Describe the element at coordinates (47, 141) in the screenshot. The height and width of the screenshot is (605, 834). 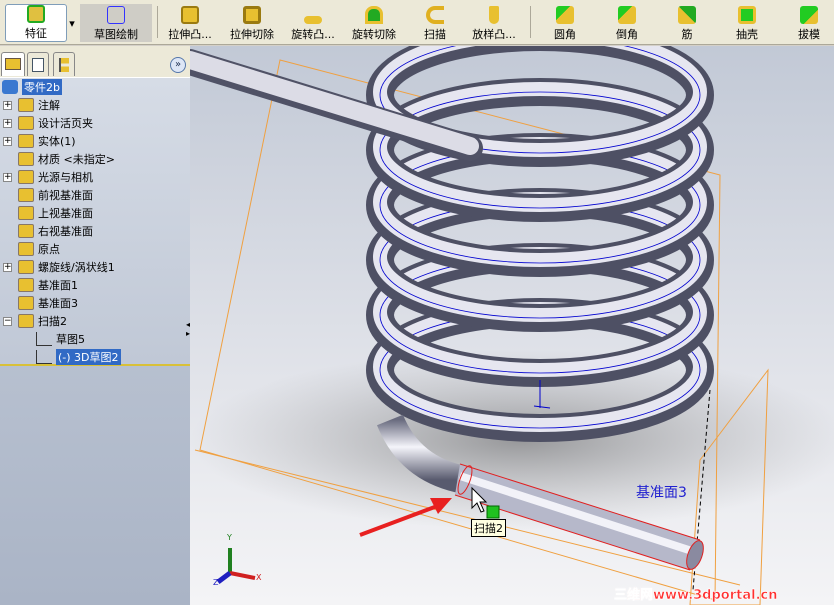
I see `tree-item: 实体(1)` at that location.